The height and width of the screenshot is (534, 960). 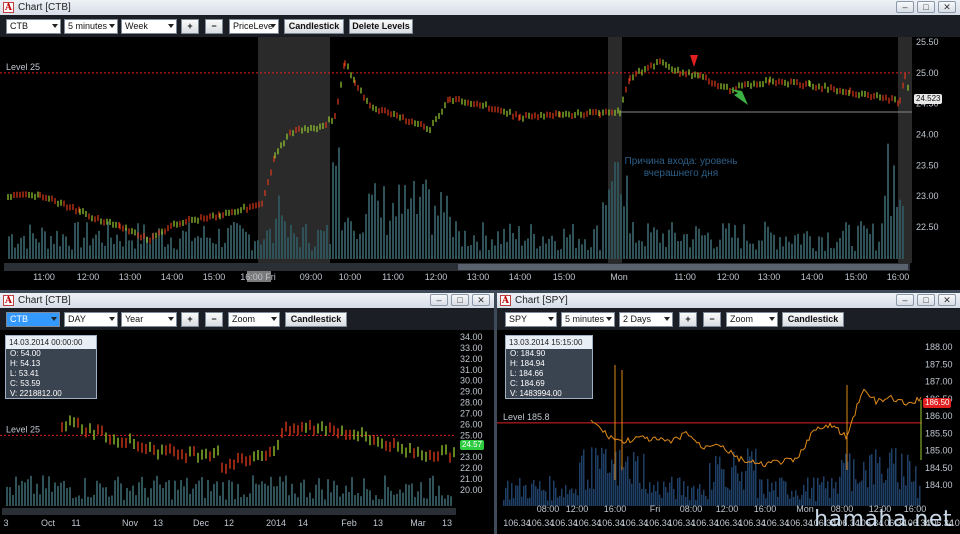 What do you see at coordinates (254, 26) in the screenshot?
I see `mode-select: PriceLeve` at bounding box center [254, 26].